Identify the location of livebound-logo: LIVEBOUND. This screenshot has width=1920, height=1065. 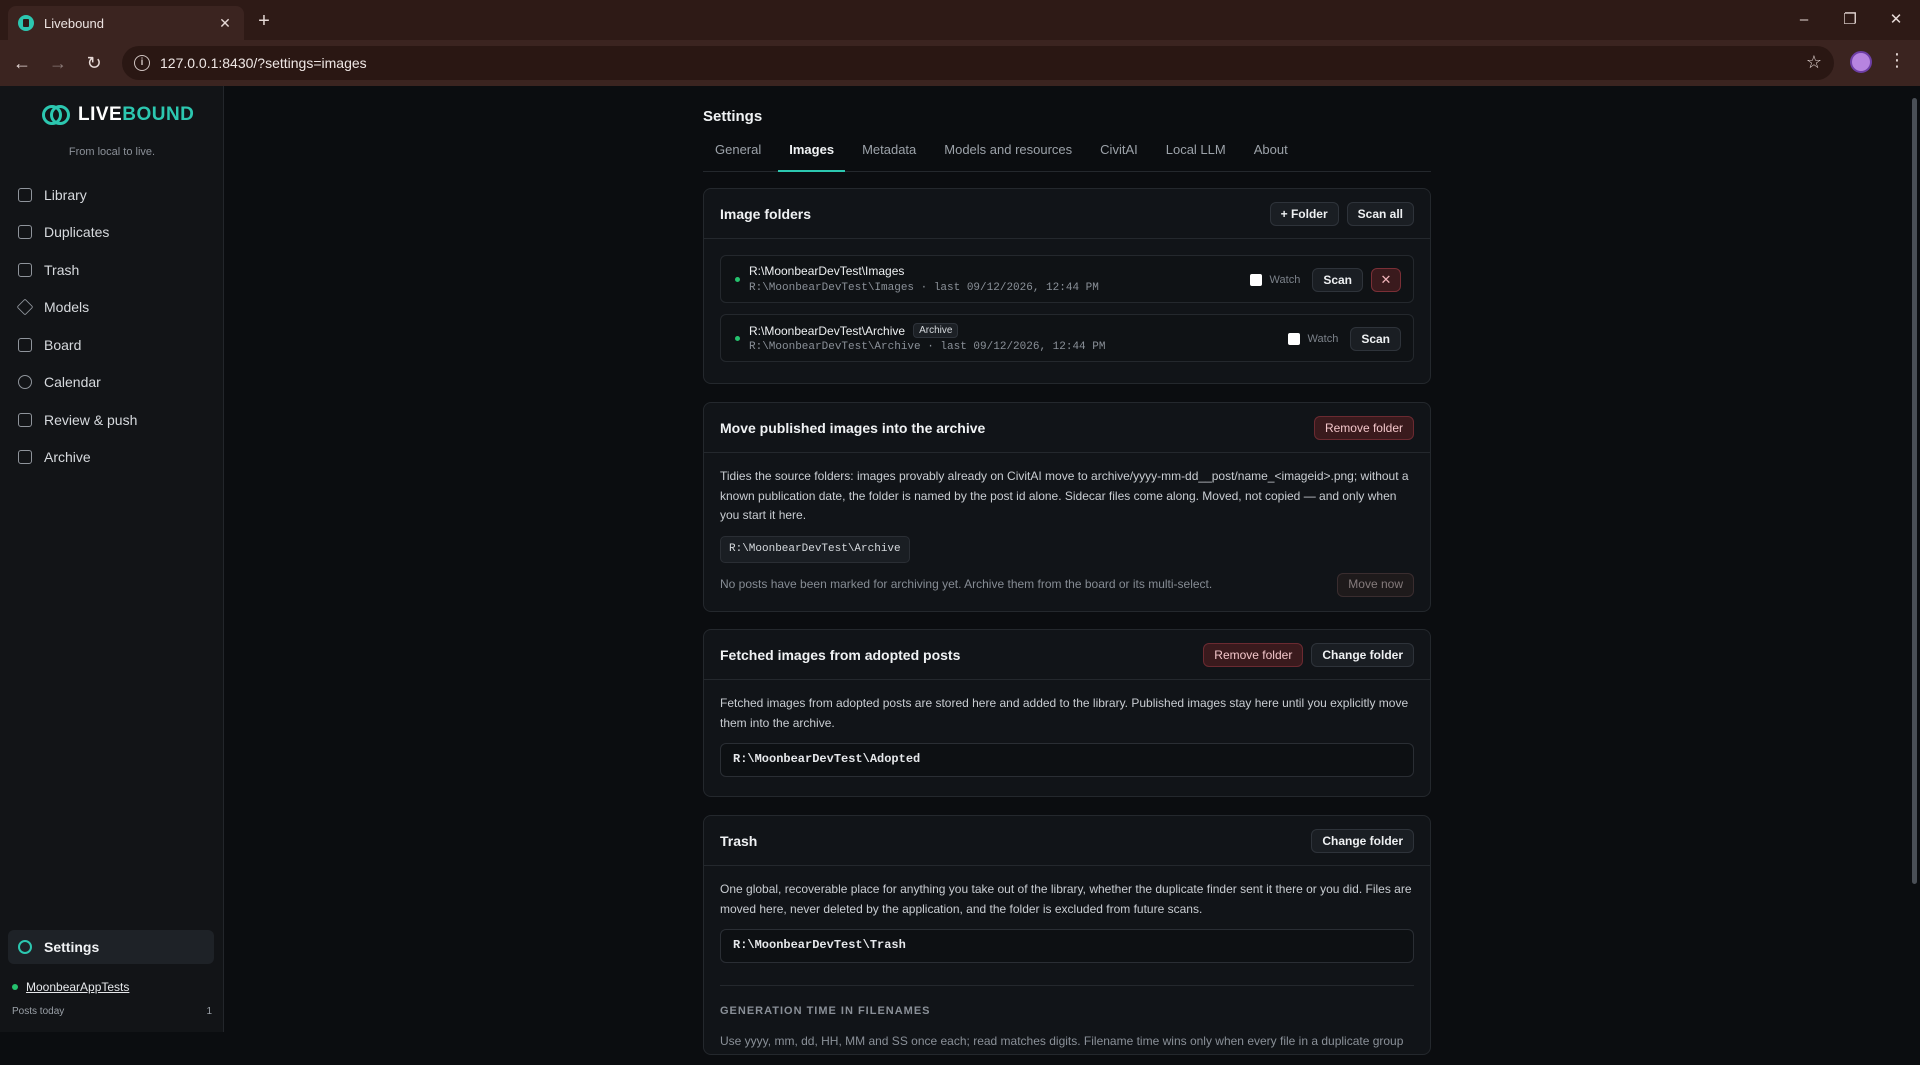
(118, 115).